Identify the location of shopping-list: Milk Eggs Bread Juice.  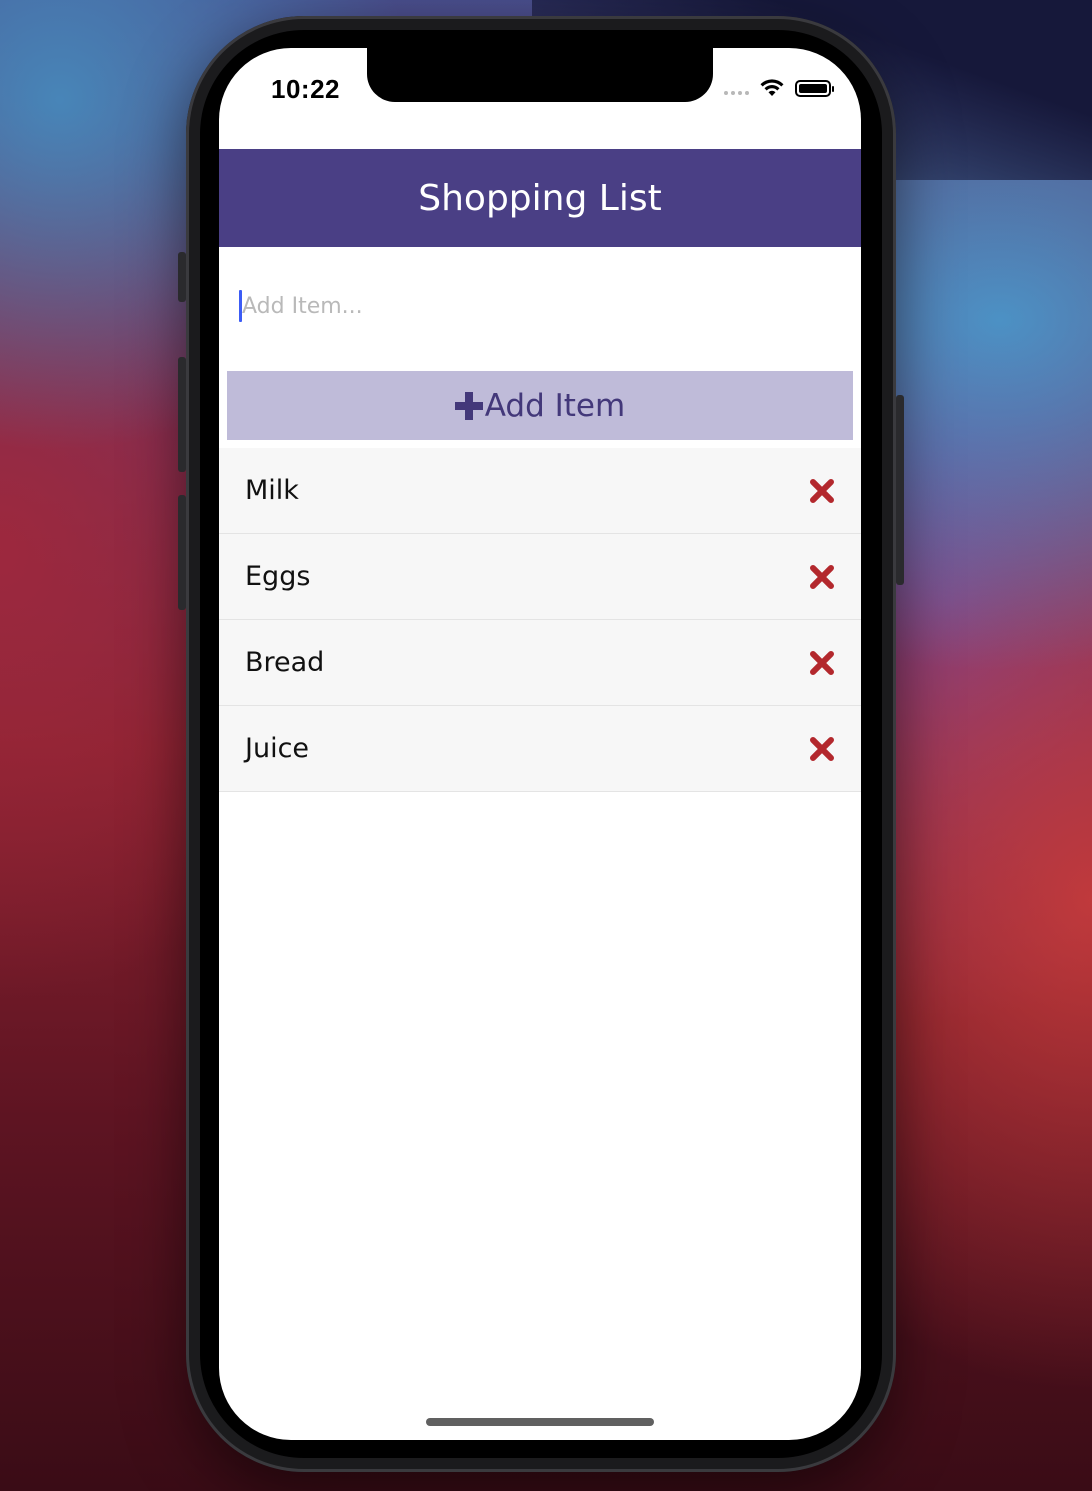
(540, 620).